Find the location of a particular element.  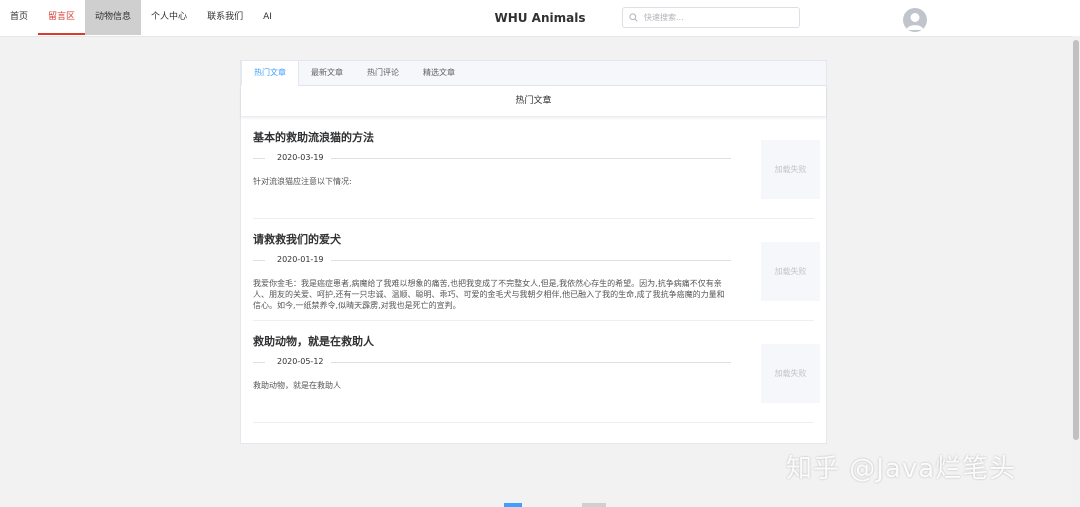

tab-hot-articles: 热门文章 is located at coordinates (270, 73).